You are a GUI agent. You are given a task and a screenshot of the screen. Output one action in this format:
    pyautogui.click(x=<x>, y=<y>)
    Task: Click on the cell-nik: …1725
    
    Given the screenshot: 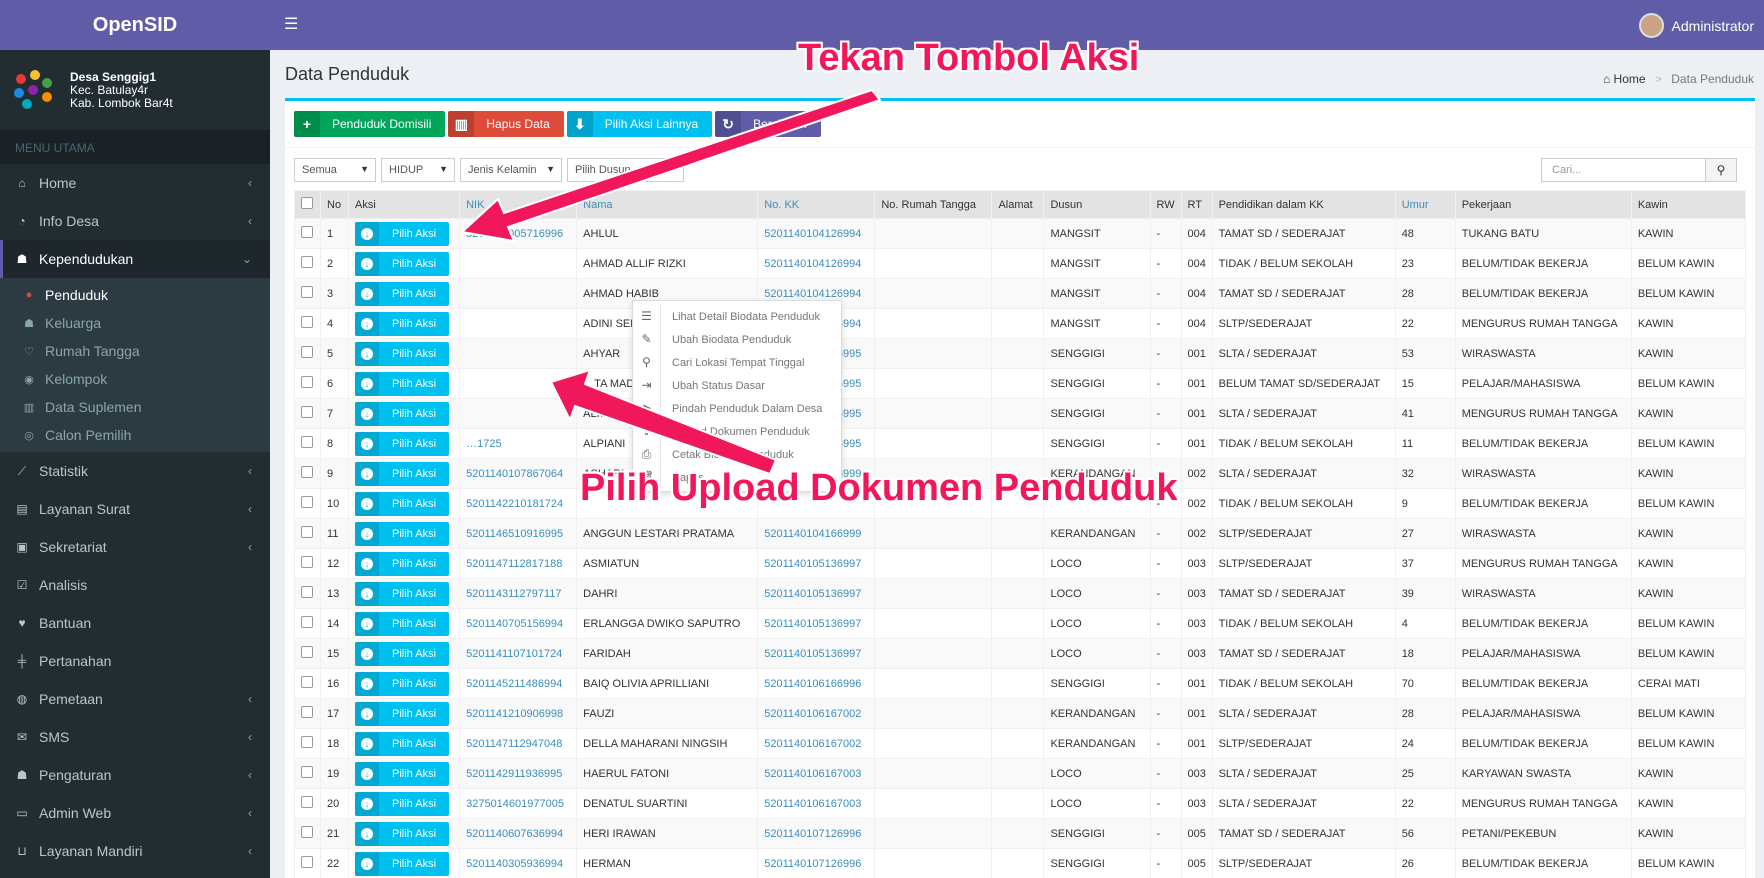 What is the action you would take?
    pyautogui.click(x=518, y=443)
    